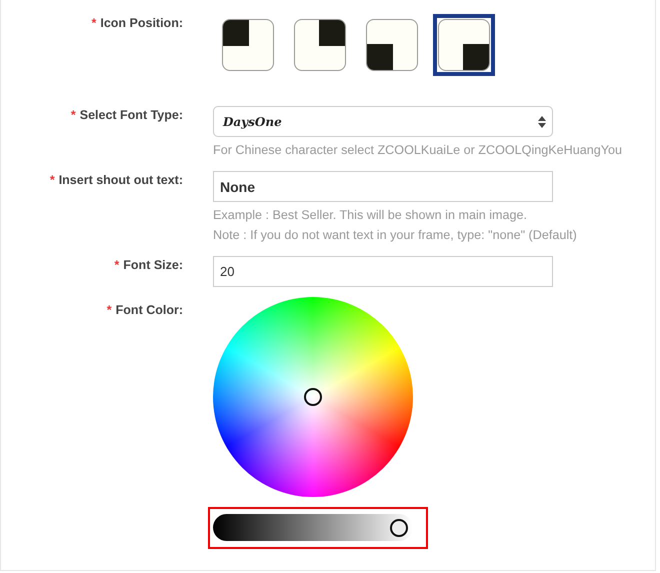 The height and width of the screenshot is (573, 660). What do you see at coordinates (418, 150) in the screenshot?
I see `hint-text: For Chinese character select ZCOOLKuaiLe or ZCOOLQingKeHuangYou` at bounding box center [418, 150].